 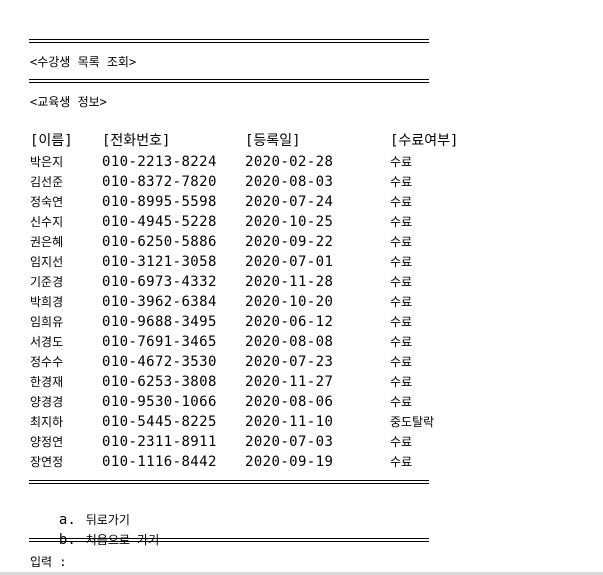 What do you see at coordinates (47, 362) in the screenshot?
I see `cell-name: 정수수` at bounding box center [47, 362].